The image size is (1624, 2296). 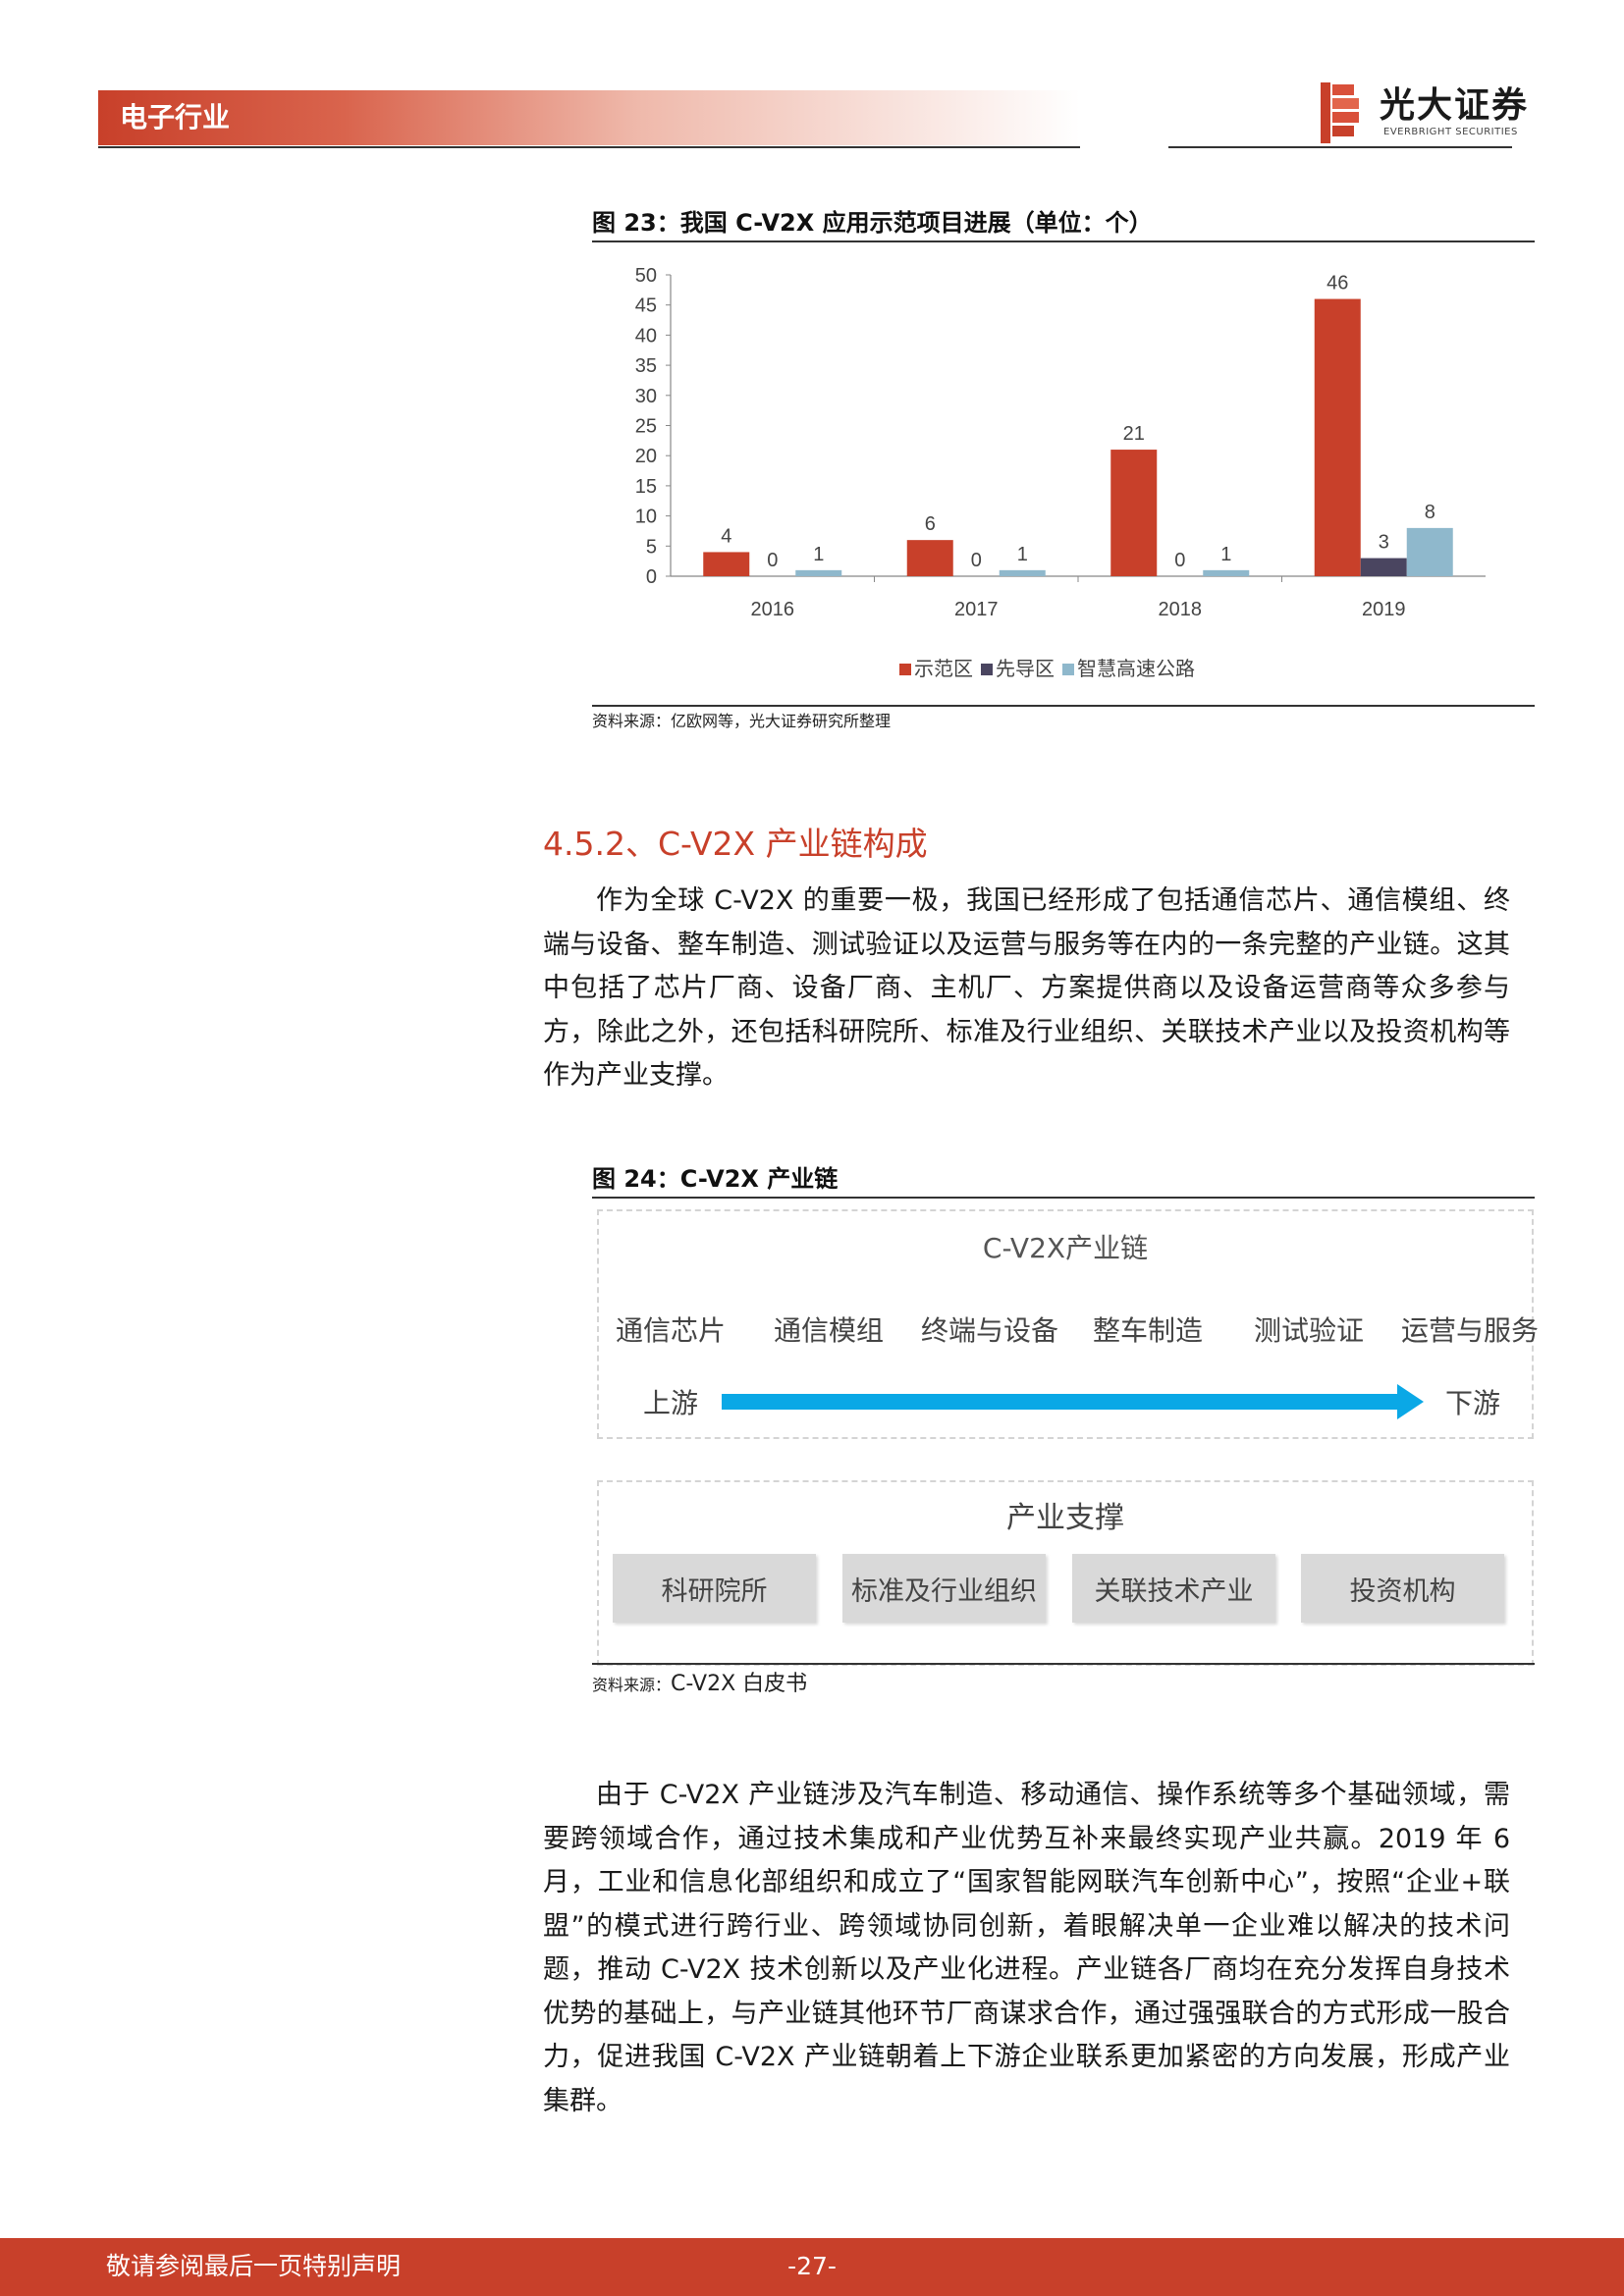 I want to click on chain-stage: 通信模组, so click(x=829, y=1331).